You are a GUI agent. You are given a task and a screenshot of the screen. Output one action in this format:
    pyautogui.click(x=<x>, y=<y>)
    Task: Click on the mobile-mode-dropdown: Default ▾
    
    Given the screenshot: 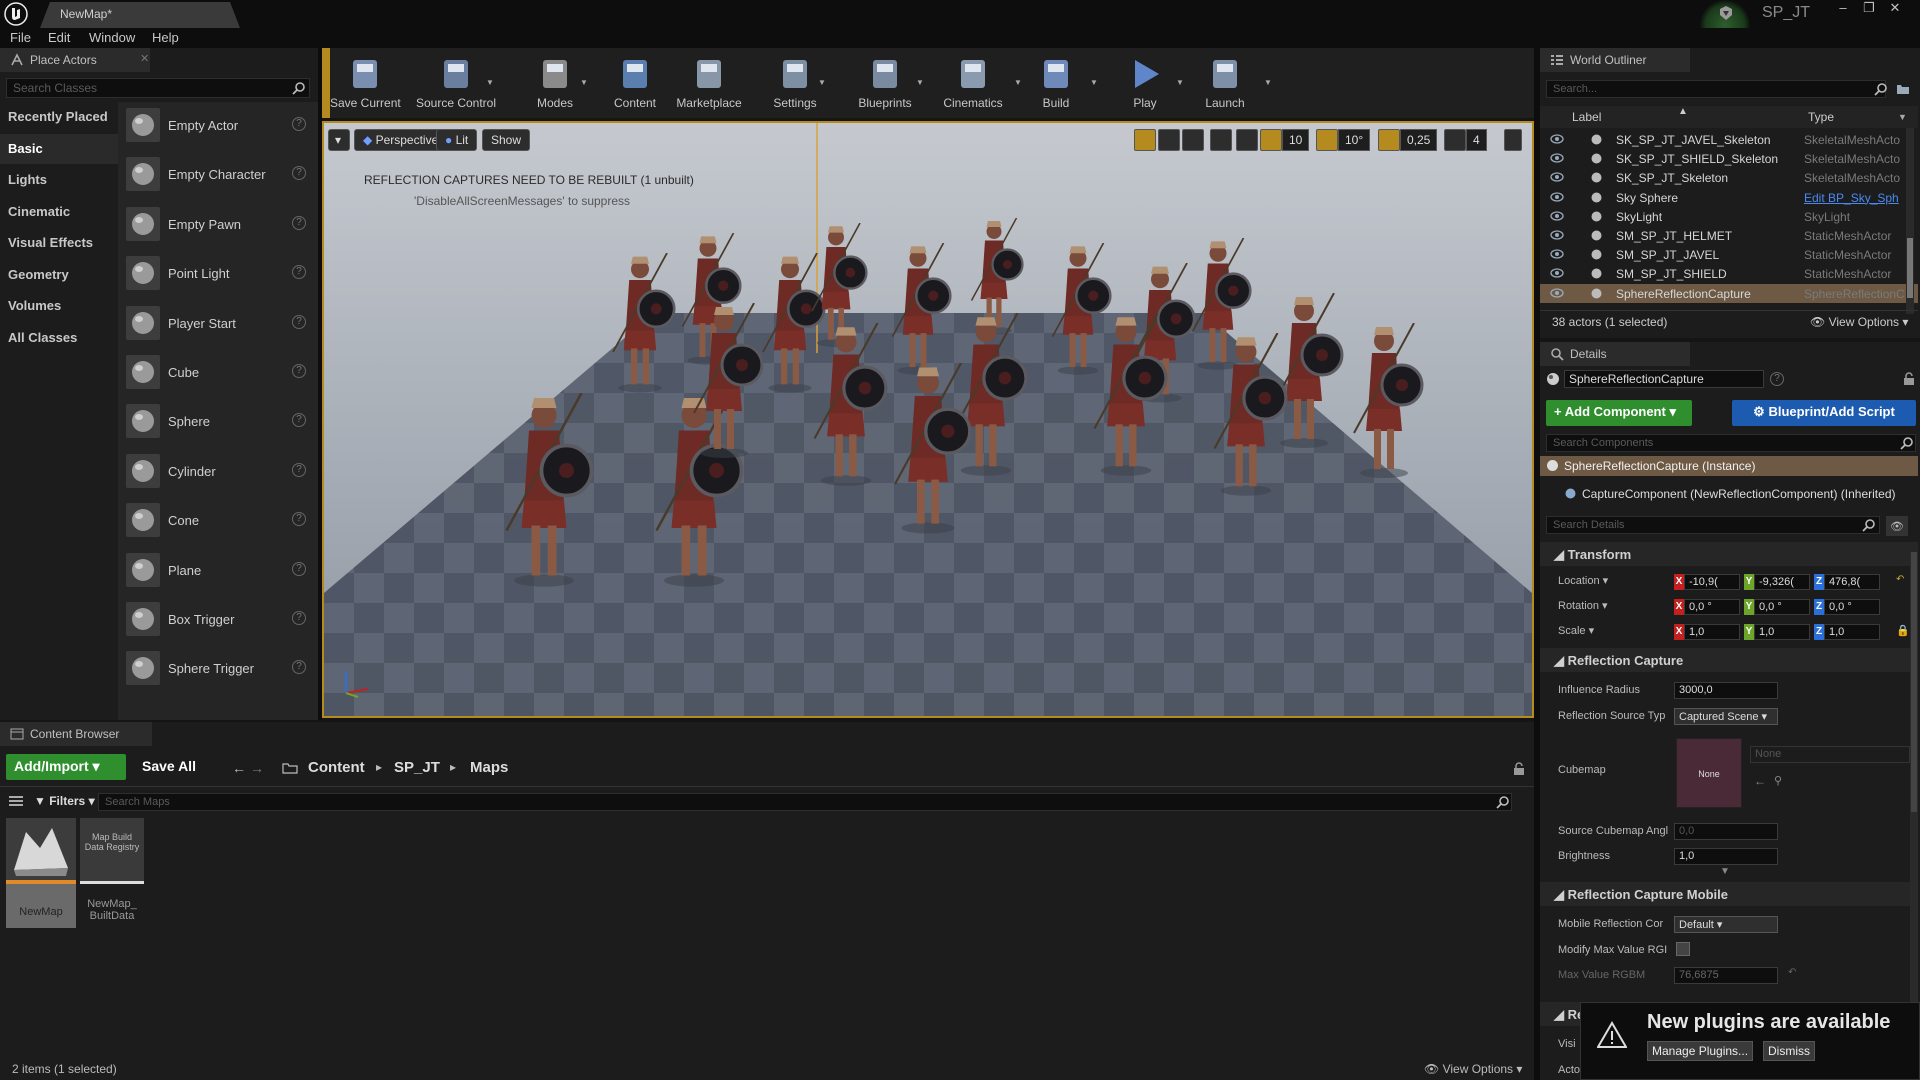 What is the action you would take?
    pyautogui.click(x=1726, y=924)
    